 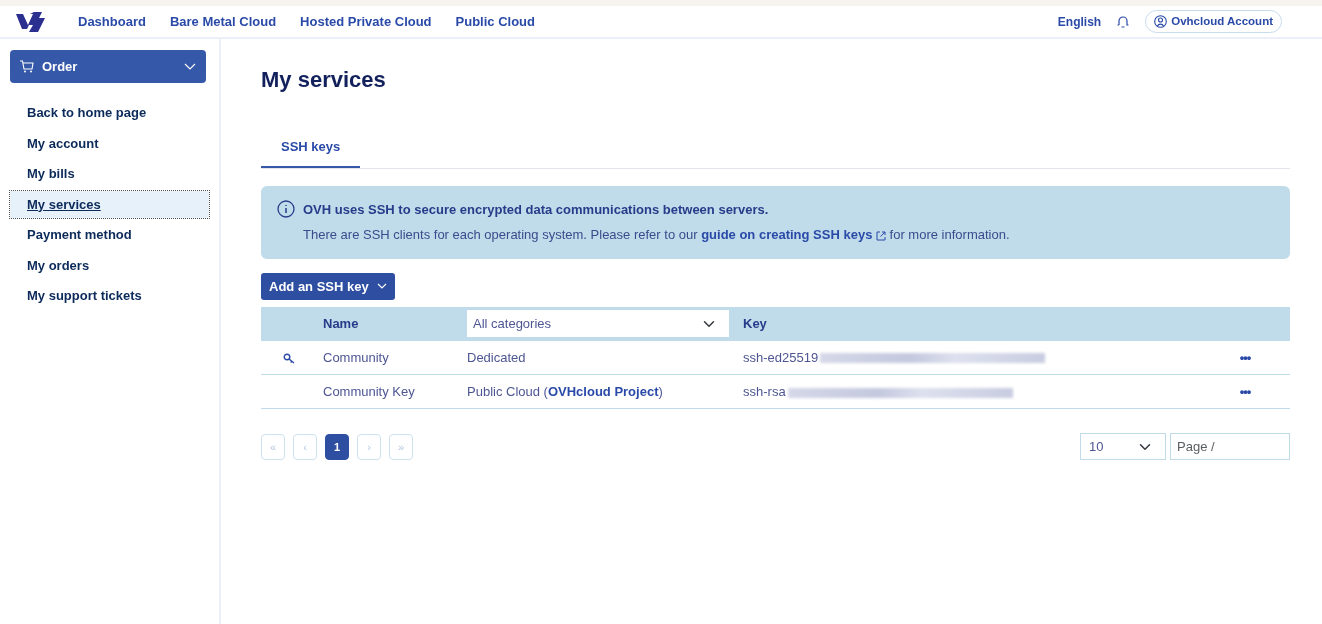 I want to click on category-text: Public Cloud (OVHcloud Project), so click(x=565, y=392).